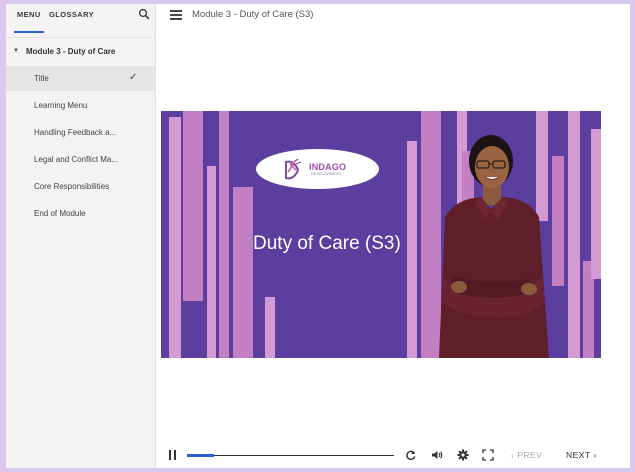 This screenshot has height=472, width=635. What do you see at coordinates (395, 455) in the screenshot?
I see `player-controls: ‹ PREV NEXT ›` at bounding box center [395, 455].